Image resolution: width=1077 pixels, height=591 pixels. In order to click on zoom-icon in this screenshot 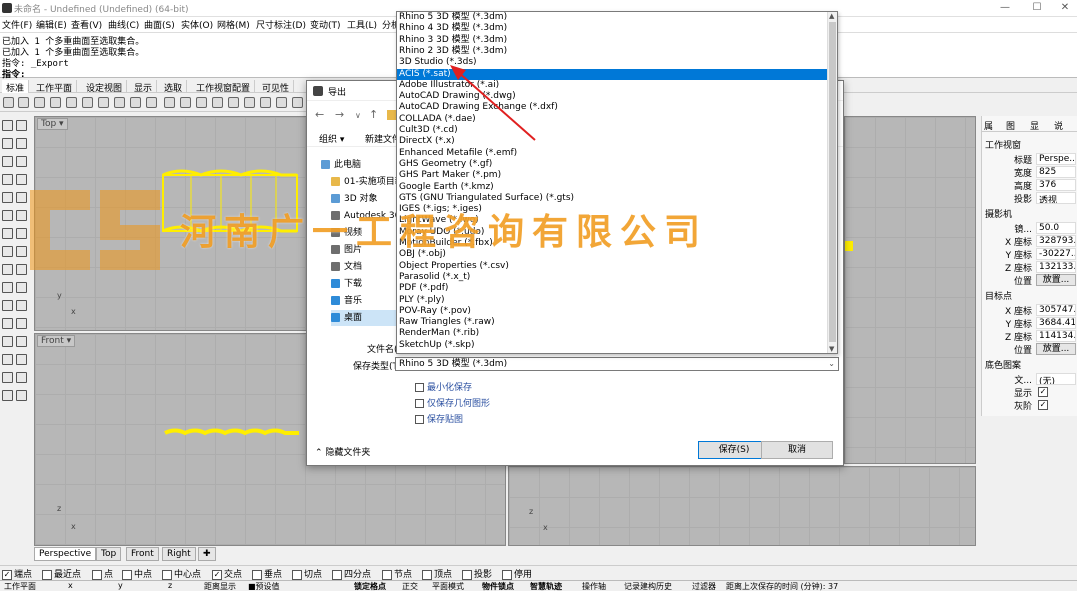, I will do `click(185, 102)`.